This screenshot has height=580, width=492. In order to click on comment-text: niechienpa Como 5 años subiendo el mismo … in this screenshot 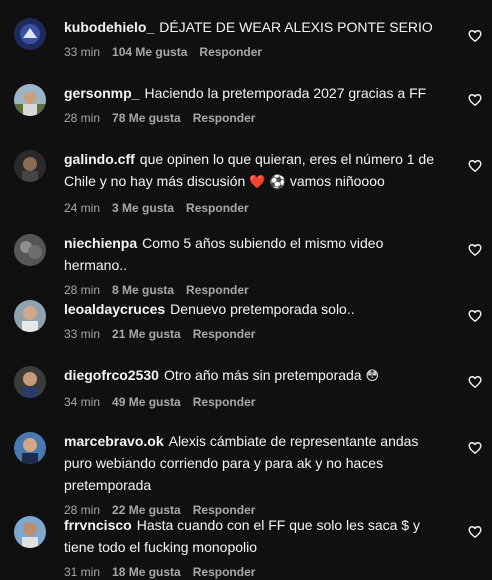, I will do `click(256, 254)`.